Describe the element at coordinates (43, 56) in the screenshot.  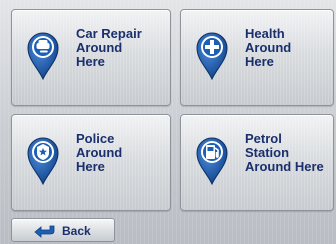
I see `car-repair-icon` at that location.